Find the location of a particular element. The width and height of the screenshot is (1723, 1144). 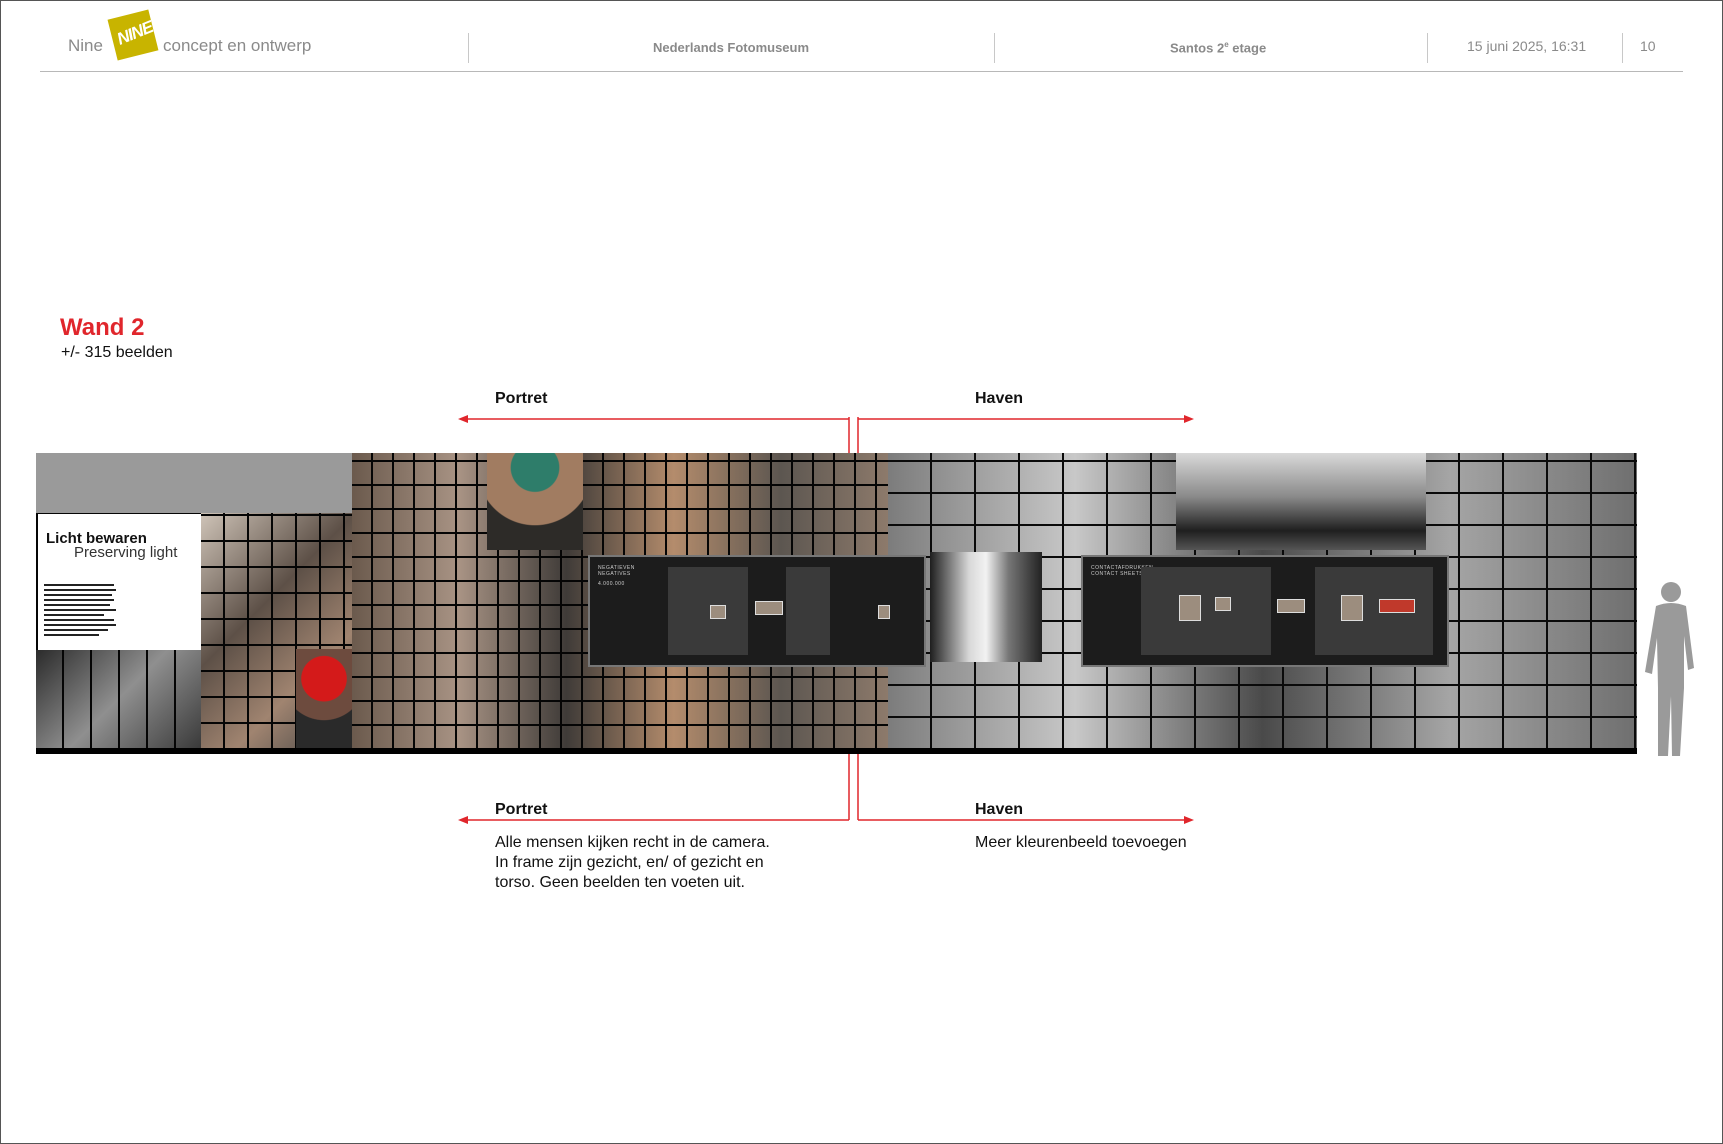

negatives-count: 4.000.000 is located at coordinates (611, 584).